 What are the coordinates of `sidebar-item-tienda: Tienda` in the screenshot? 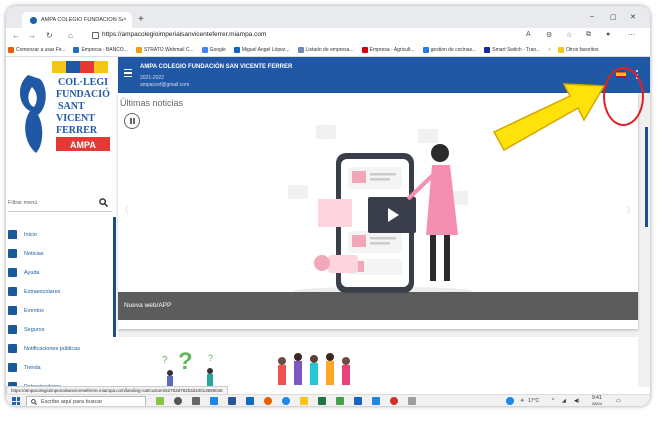 It's located at (62, 367).